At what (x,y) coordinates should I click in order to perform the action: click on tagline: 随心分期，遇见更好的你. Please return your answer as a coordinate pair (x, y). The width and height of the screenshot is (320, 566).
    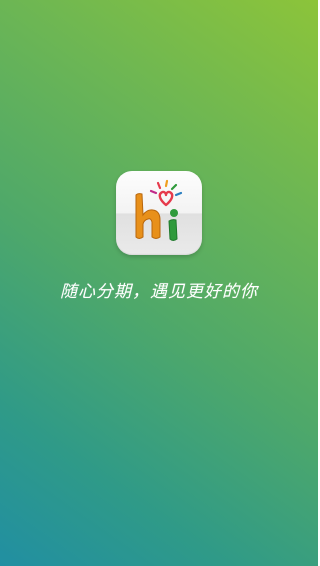
    Looking at the image, I should click on (159, 292).